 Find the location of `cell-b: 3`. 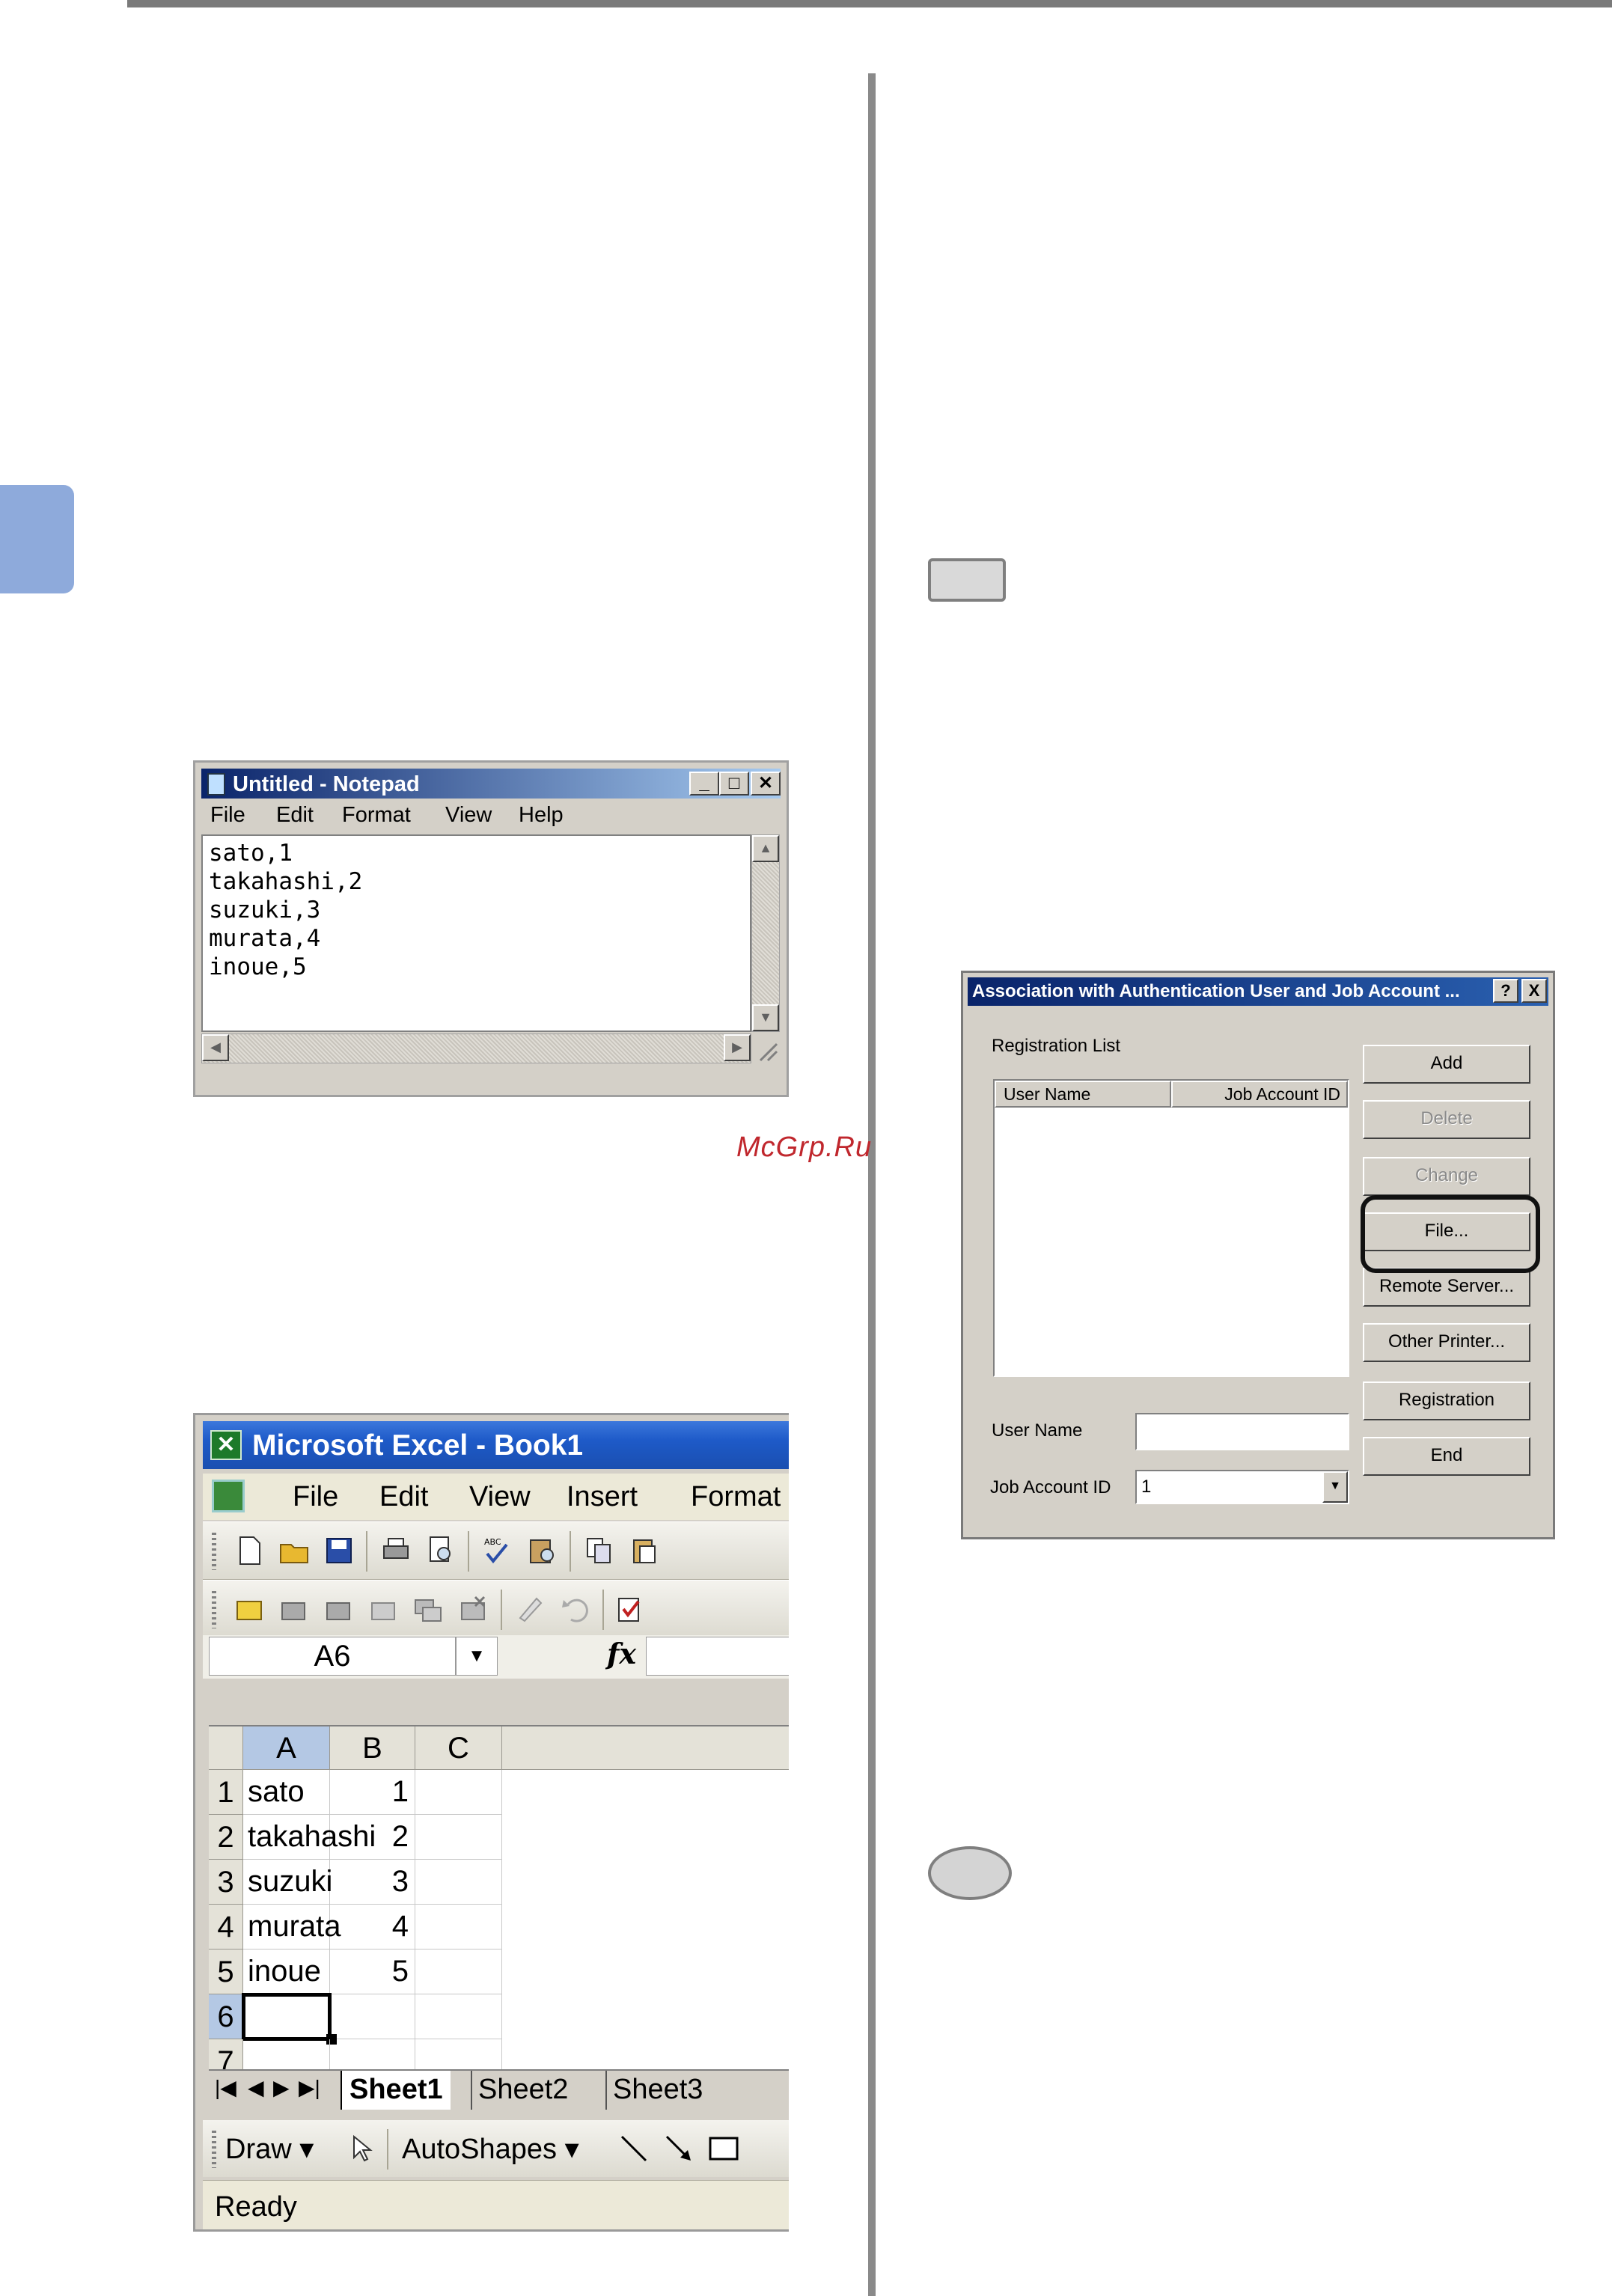

cell-b: 3 is located at coordinates (372, 1882).